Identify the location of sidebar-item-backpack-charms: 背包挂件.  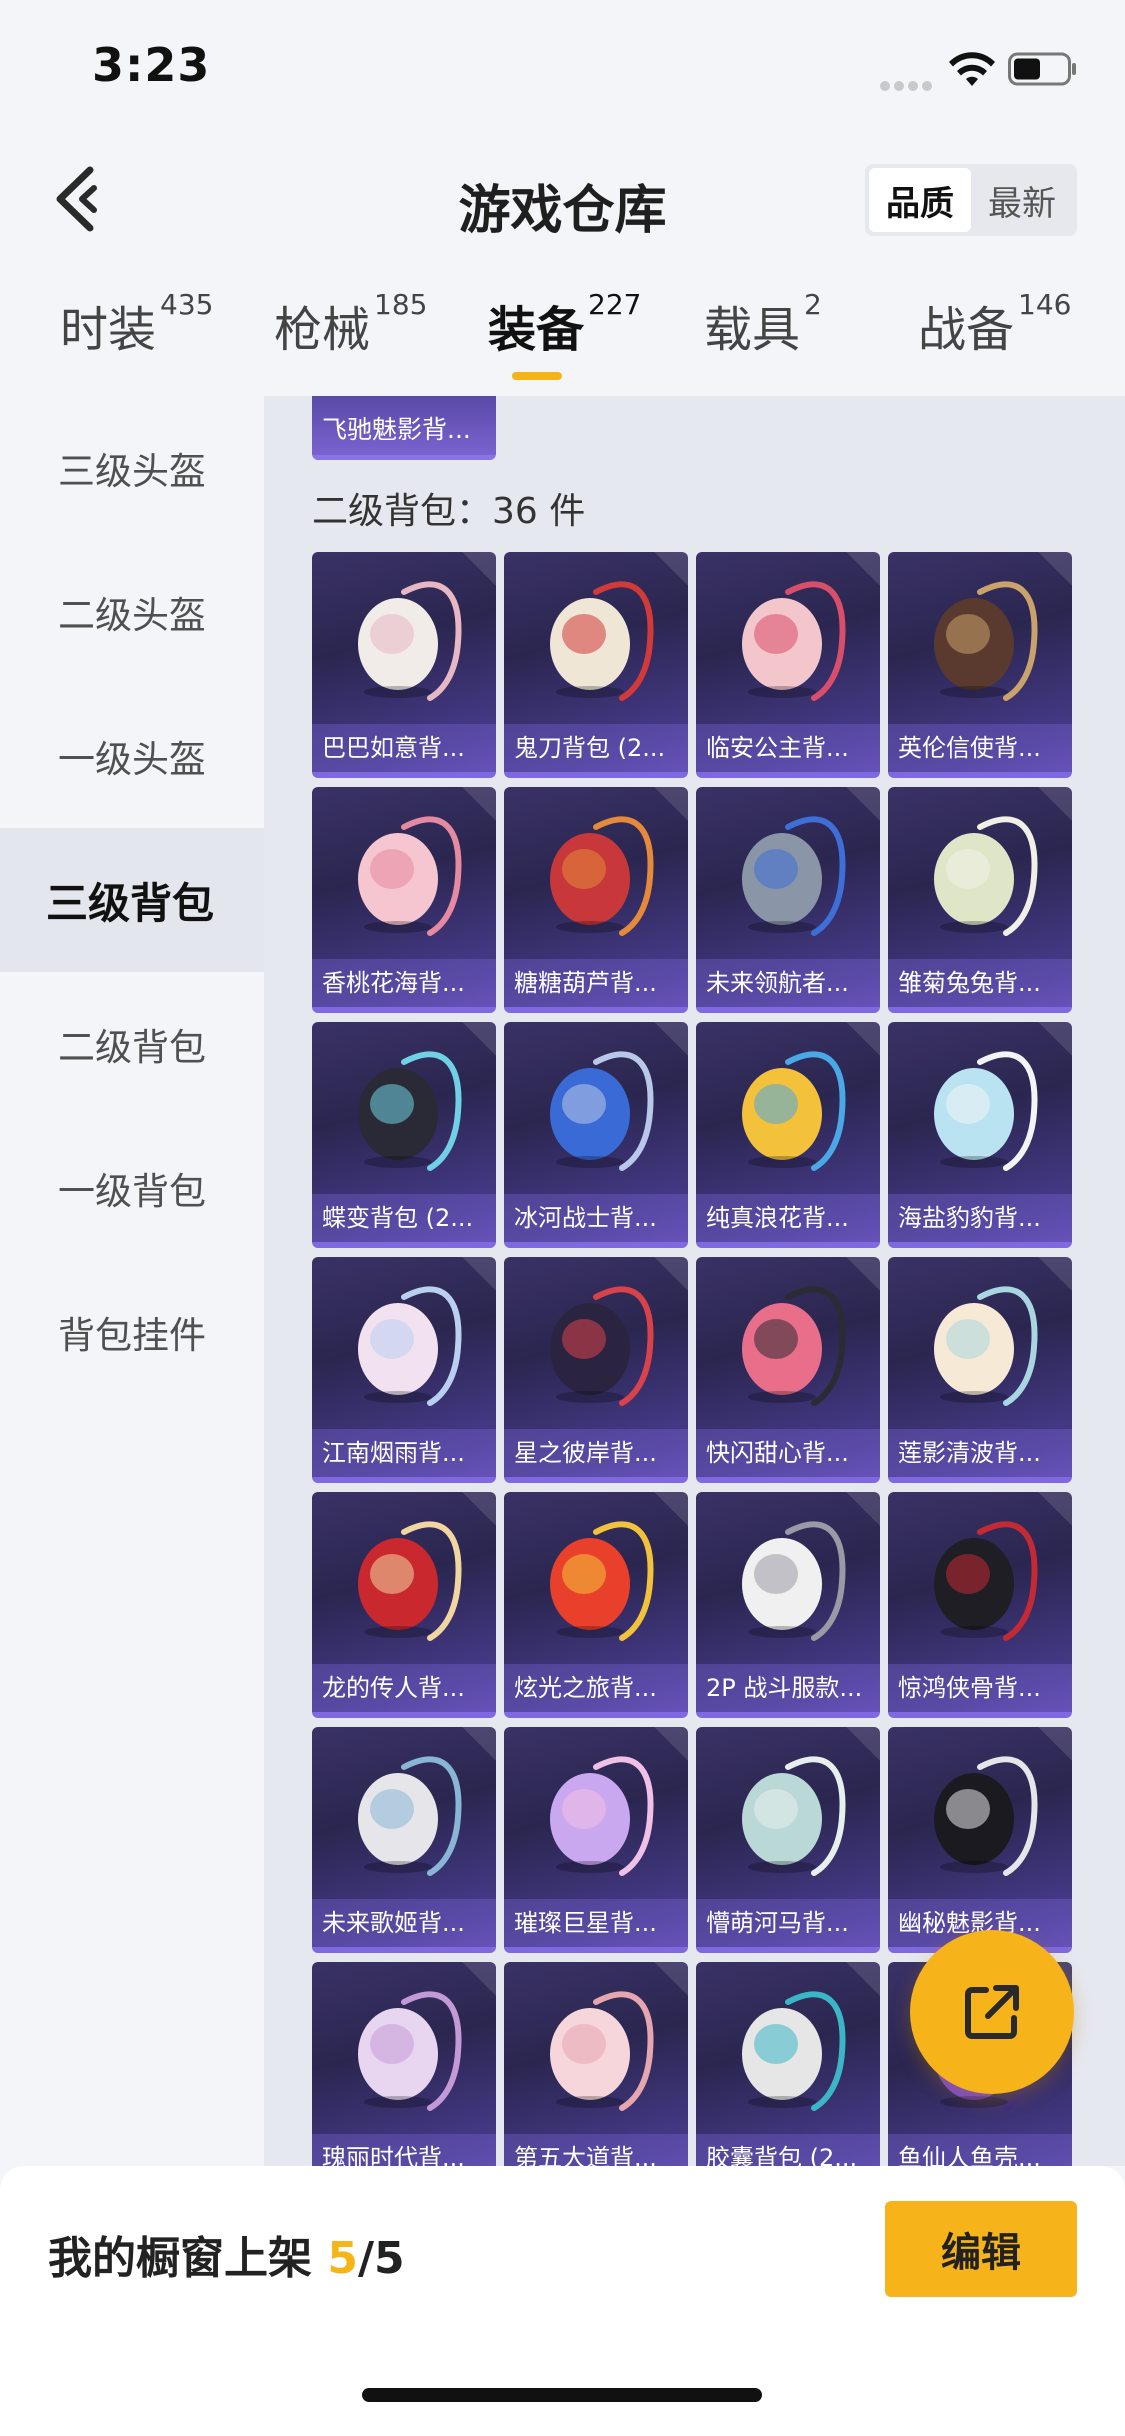
(132, 1332).